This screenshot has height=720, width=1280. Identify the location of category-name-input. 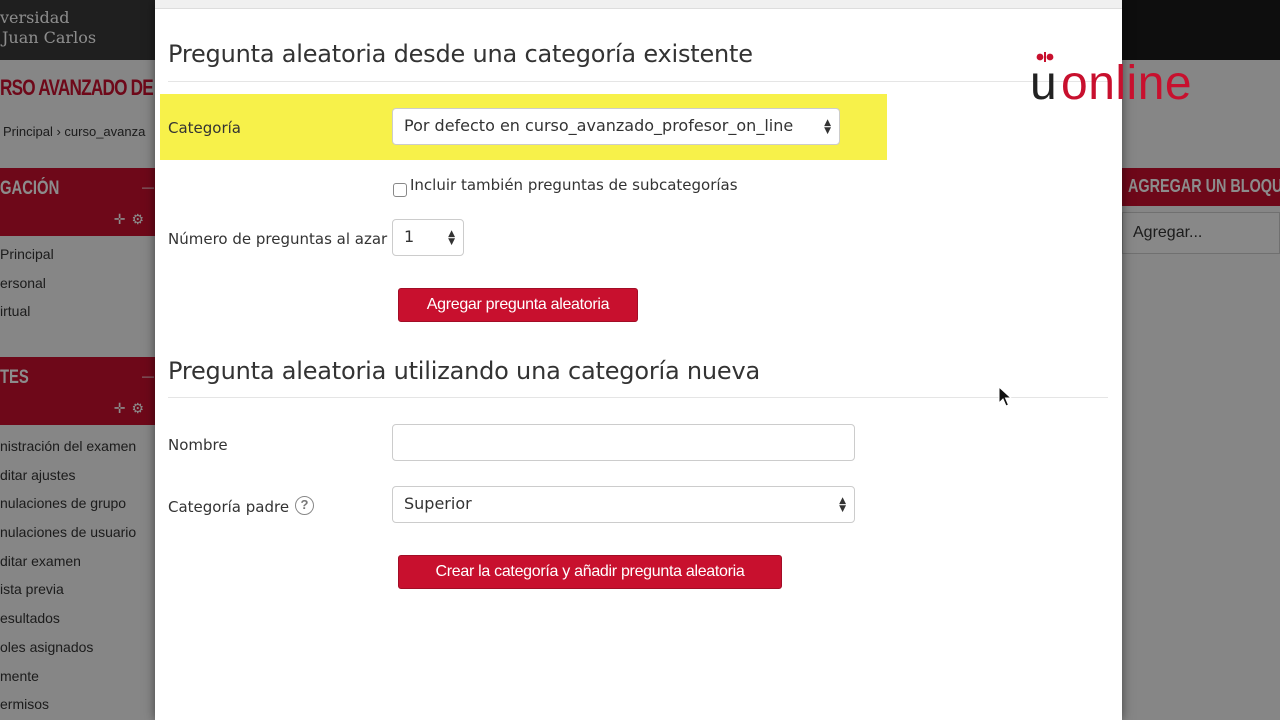
(623, 442).